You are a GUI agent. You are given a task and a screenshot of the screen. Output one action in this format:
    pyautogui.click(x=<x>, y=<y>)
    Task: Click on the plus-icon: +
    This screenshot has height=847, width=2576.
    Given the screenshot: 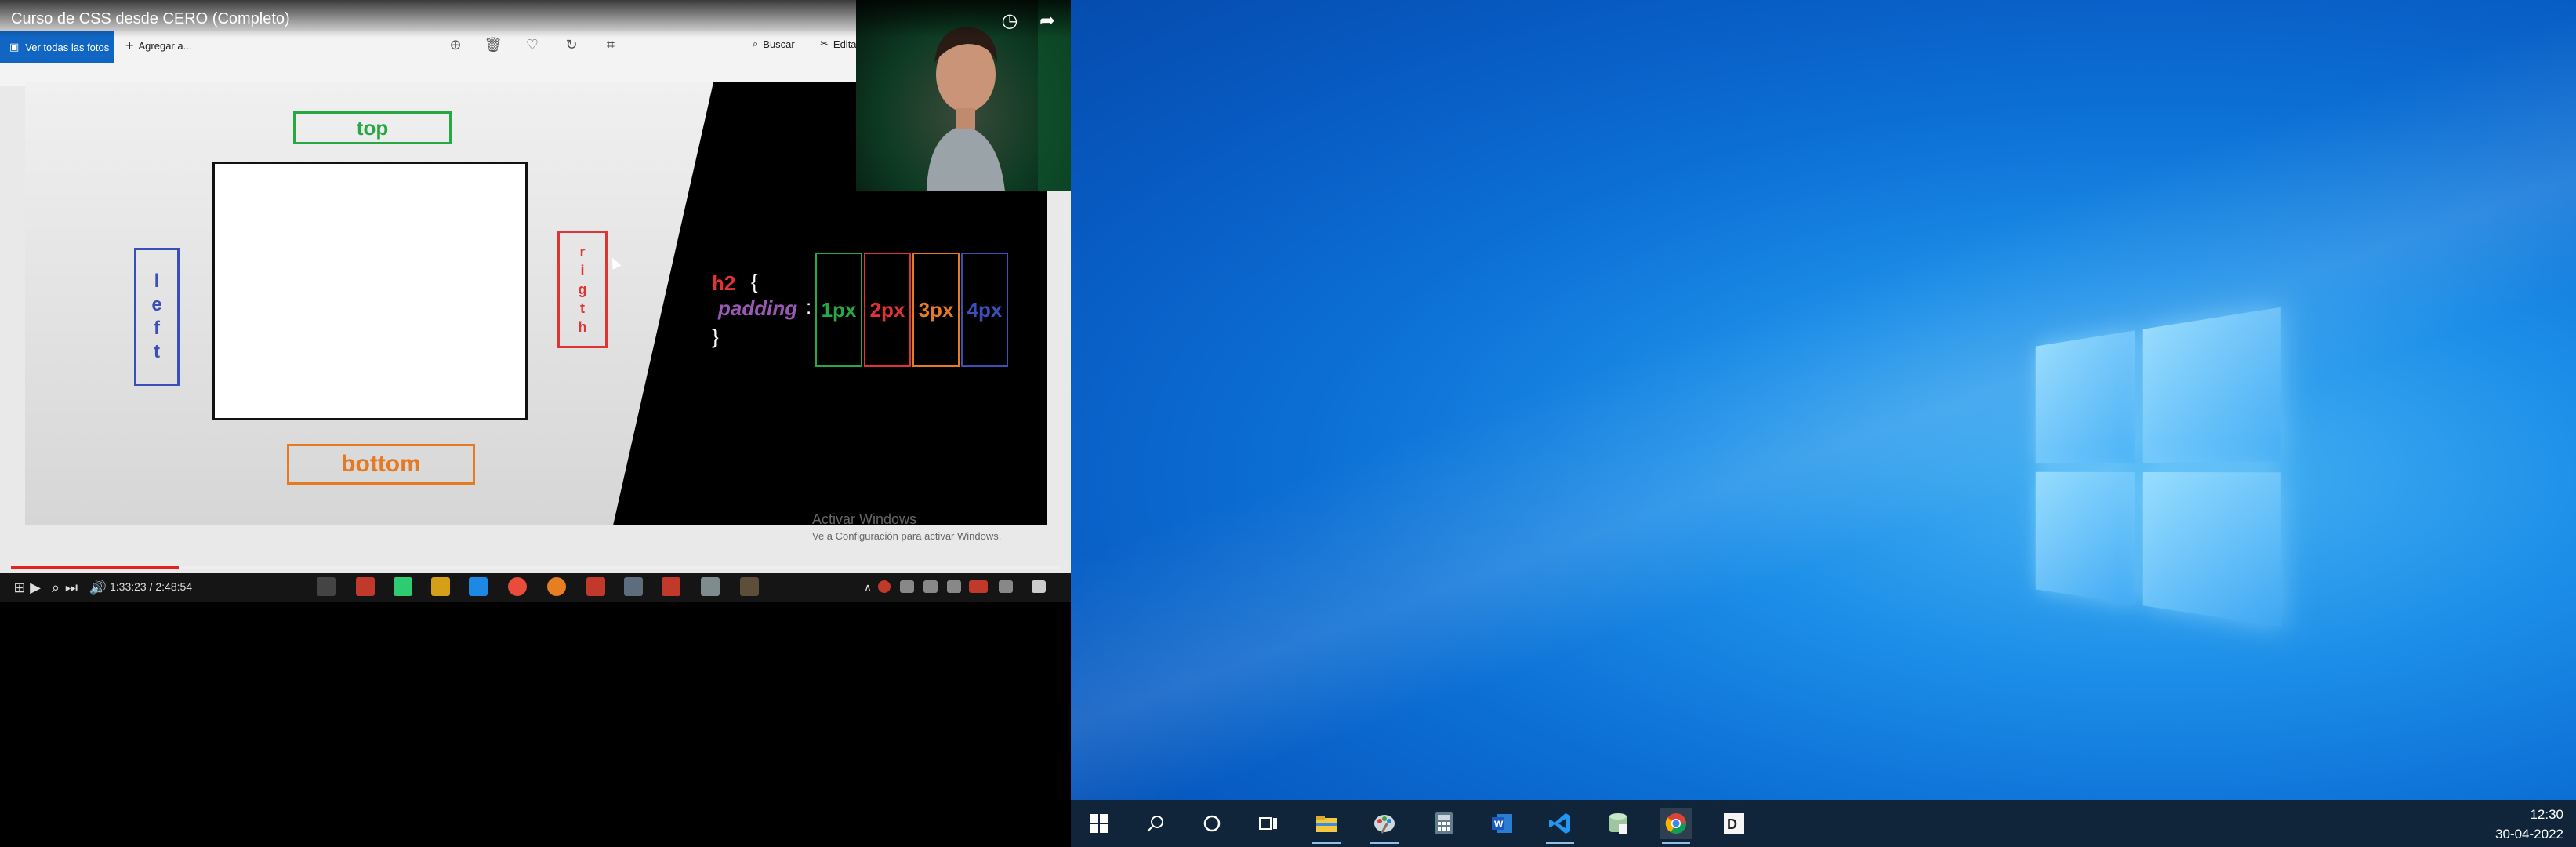 What is the action you would take?
    pyautogui.click(x=129, y=45)
    